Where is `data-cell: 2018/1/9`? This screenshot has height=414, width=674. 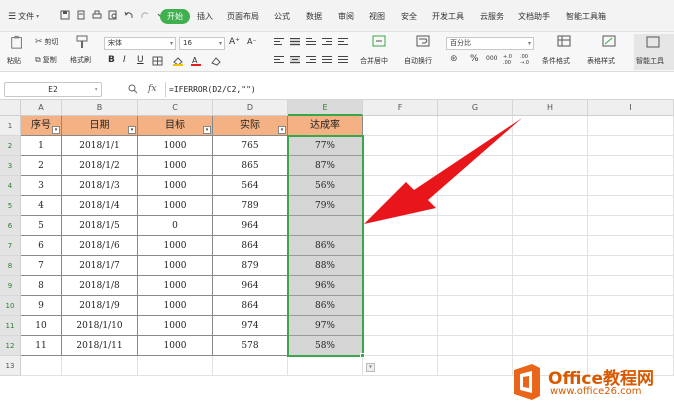
data-cell: 2018/1/9 is located at coordinates (100, 306).